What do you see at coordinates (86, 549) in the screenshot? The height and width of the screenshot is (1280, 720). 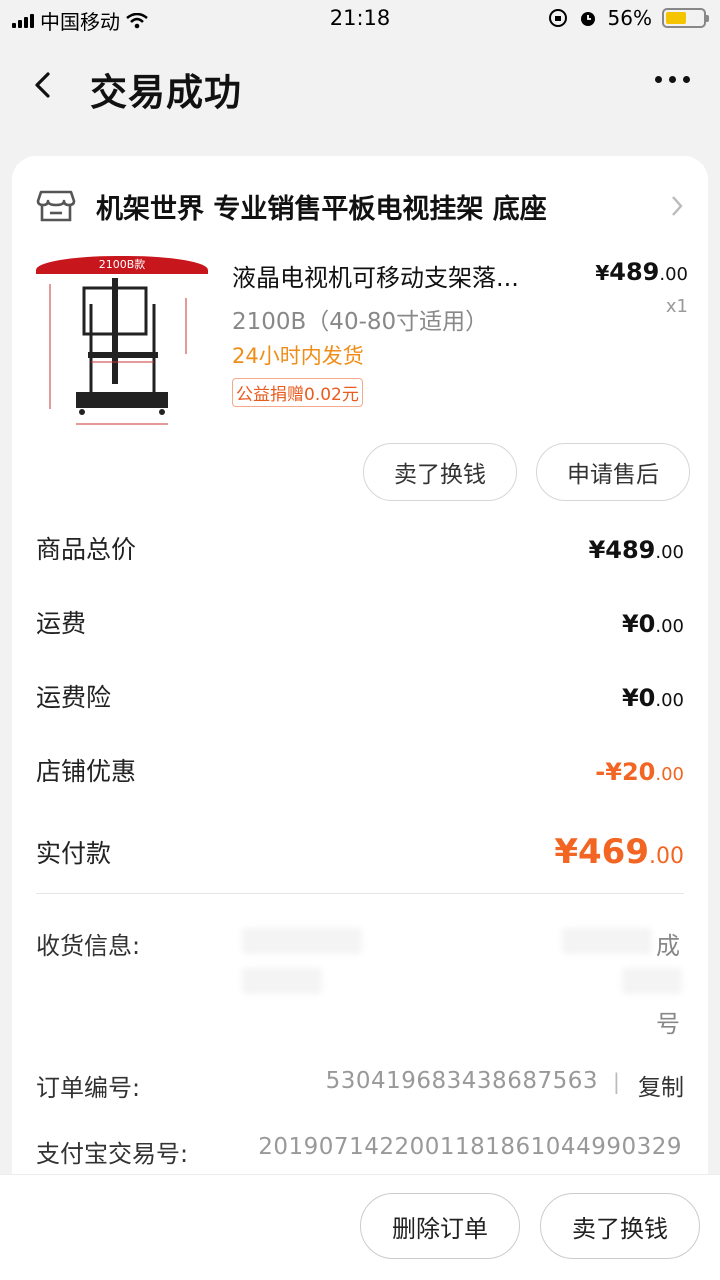 I see `goods-total-label: 商品总价` at bounding box center [86, 549].